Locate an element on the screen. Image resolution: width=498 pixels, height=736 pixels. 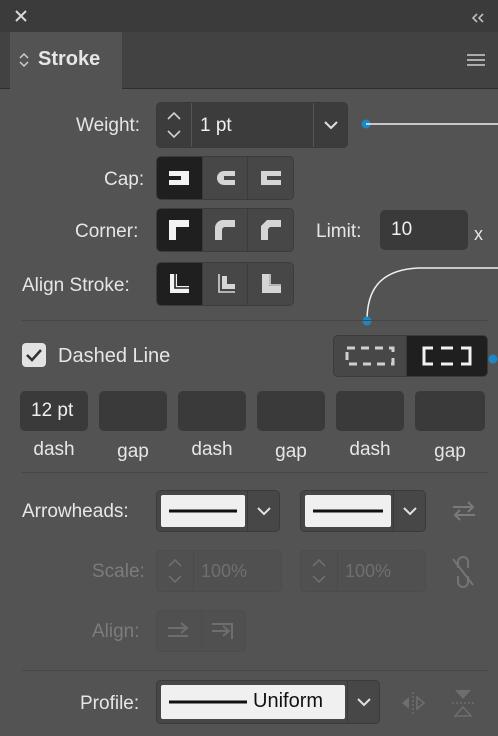
miter-join-icon is located at coordinates (179, 230).